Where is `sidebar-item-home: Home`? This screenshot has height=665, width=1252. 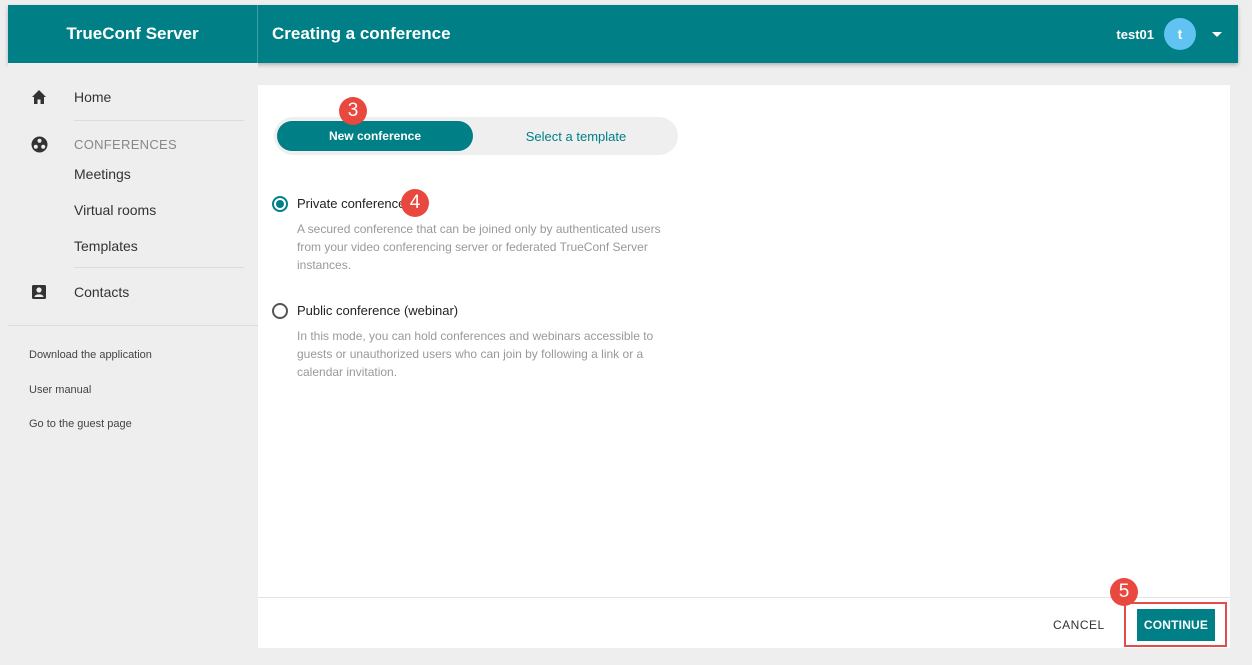
sidebar-item-home: Home is located at coordinates (59, 97).